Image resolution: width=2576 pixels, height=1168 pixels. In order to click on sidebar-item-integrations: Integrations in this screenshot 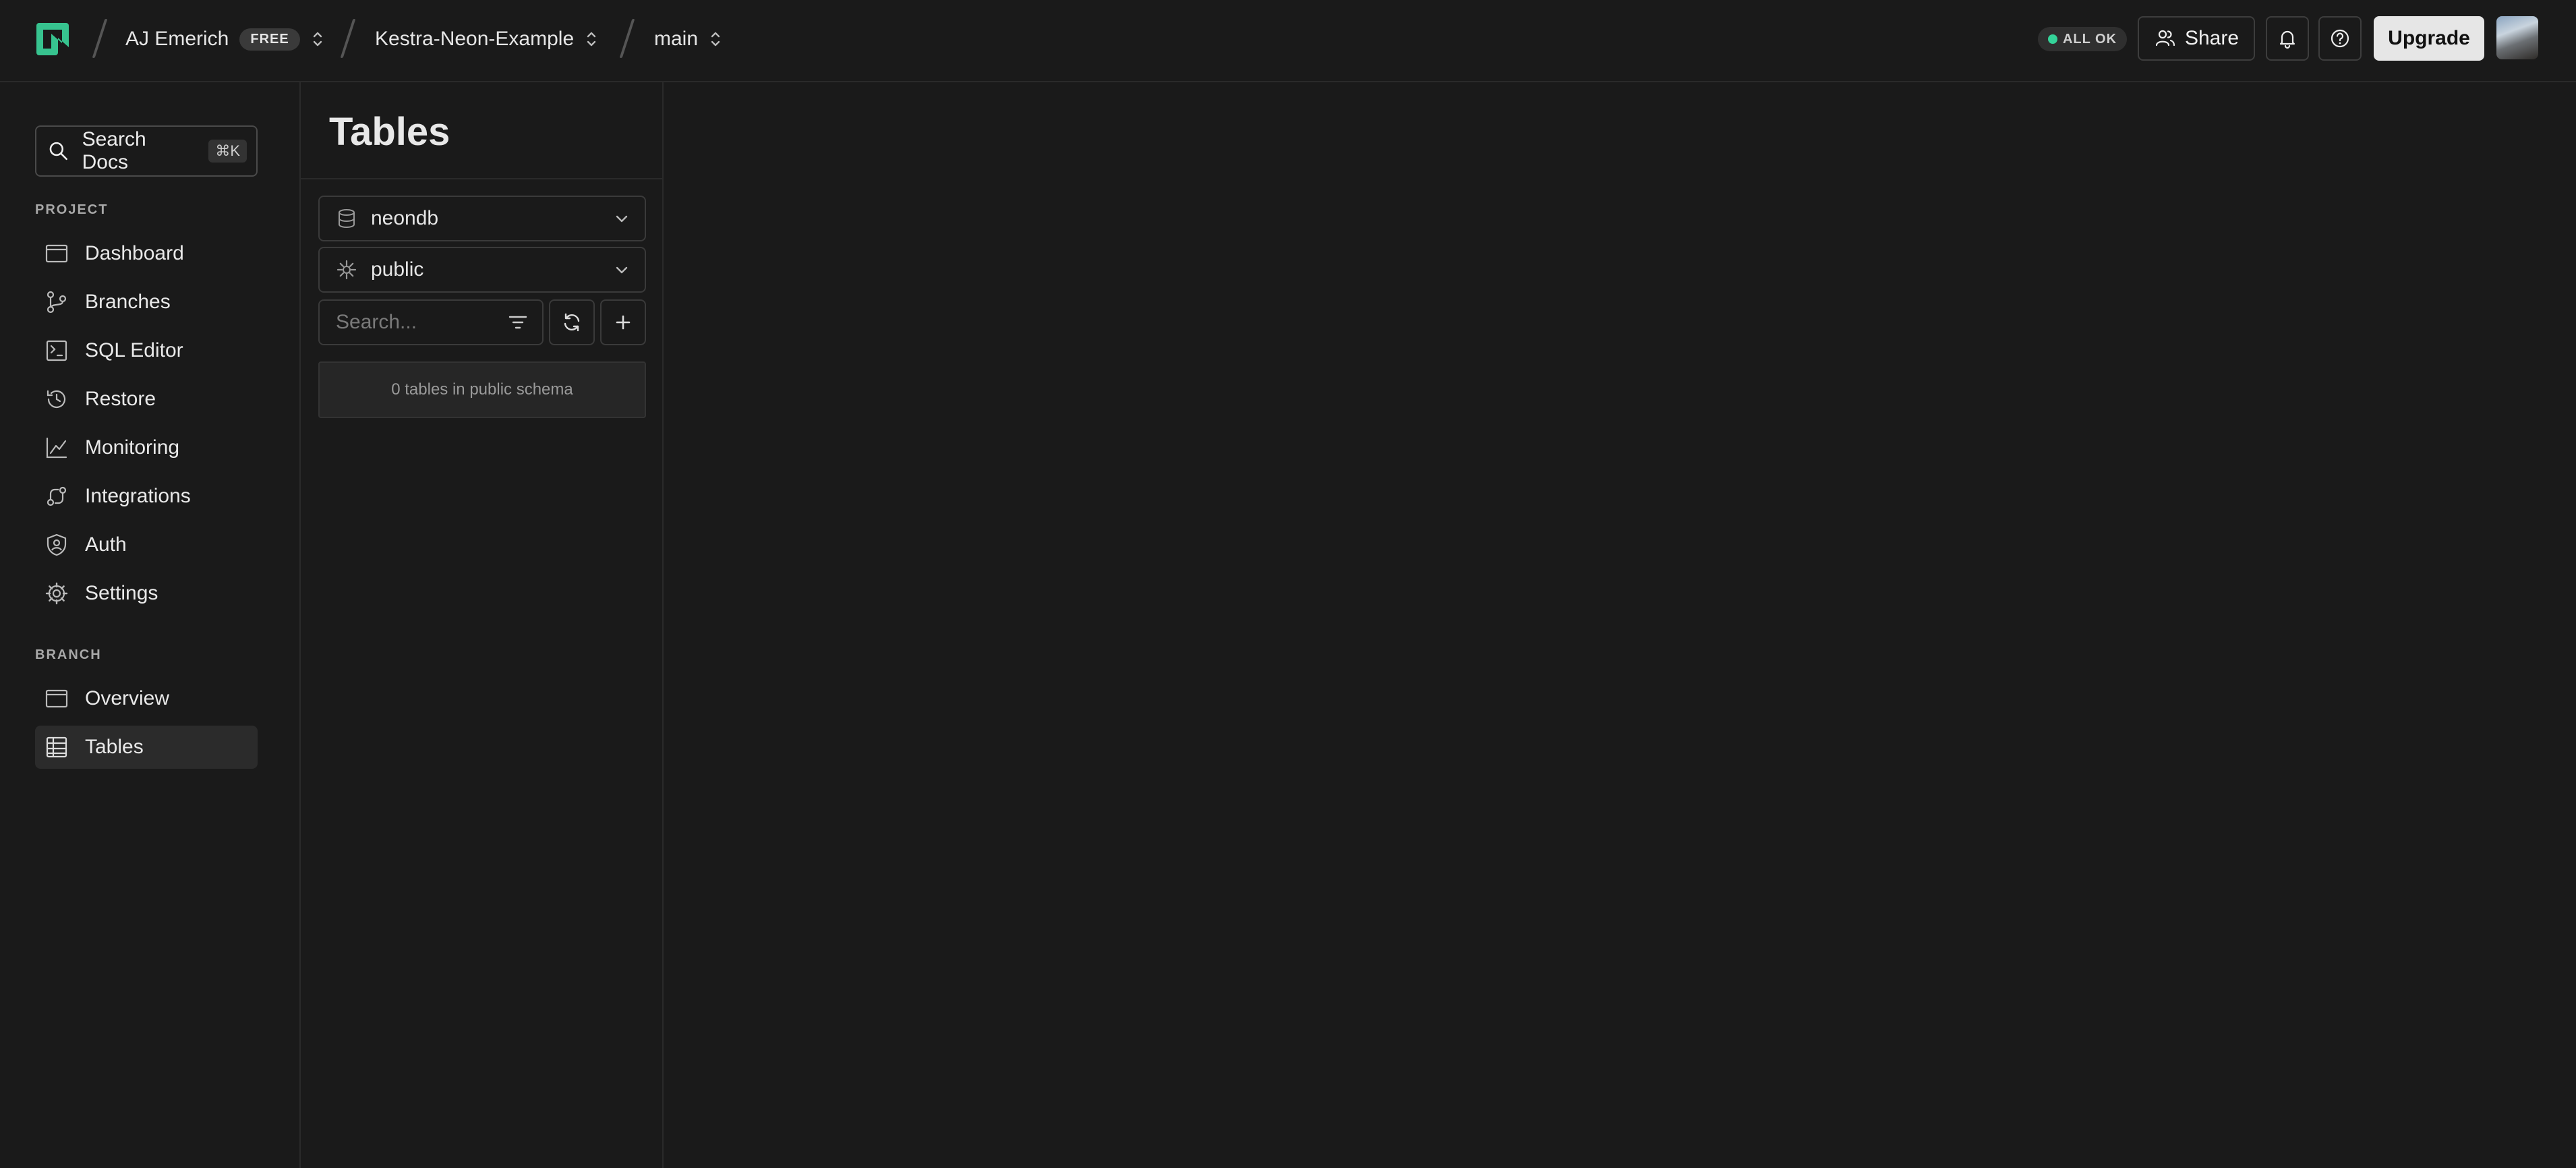, I will do `click(147, 497)`.